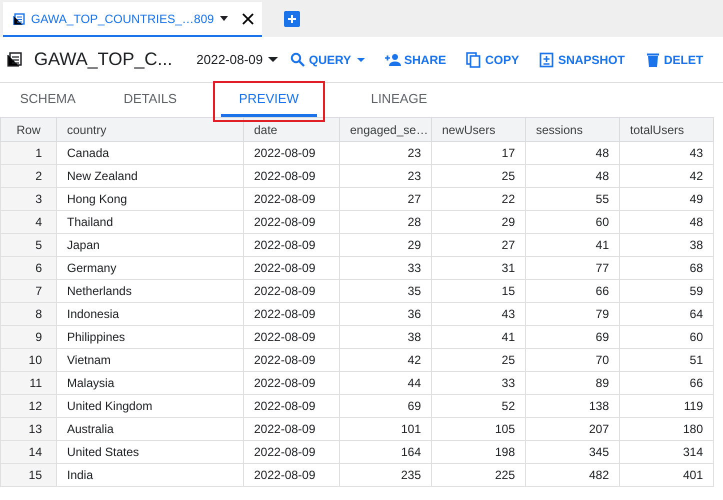 The height and width of the screenshot is (500, 723). I want to click on action-button: DELET, so click(674, 60).